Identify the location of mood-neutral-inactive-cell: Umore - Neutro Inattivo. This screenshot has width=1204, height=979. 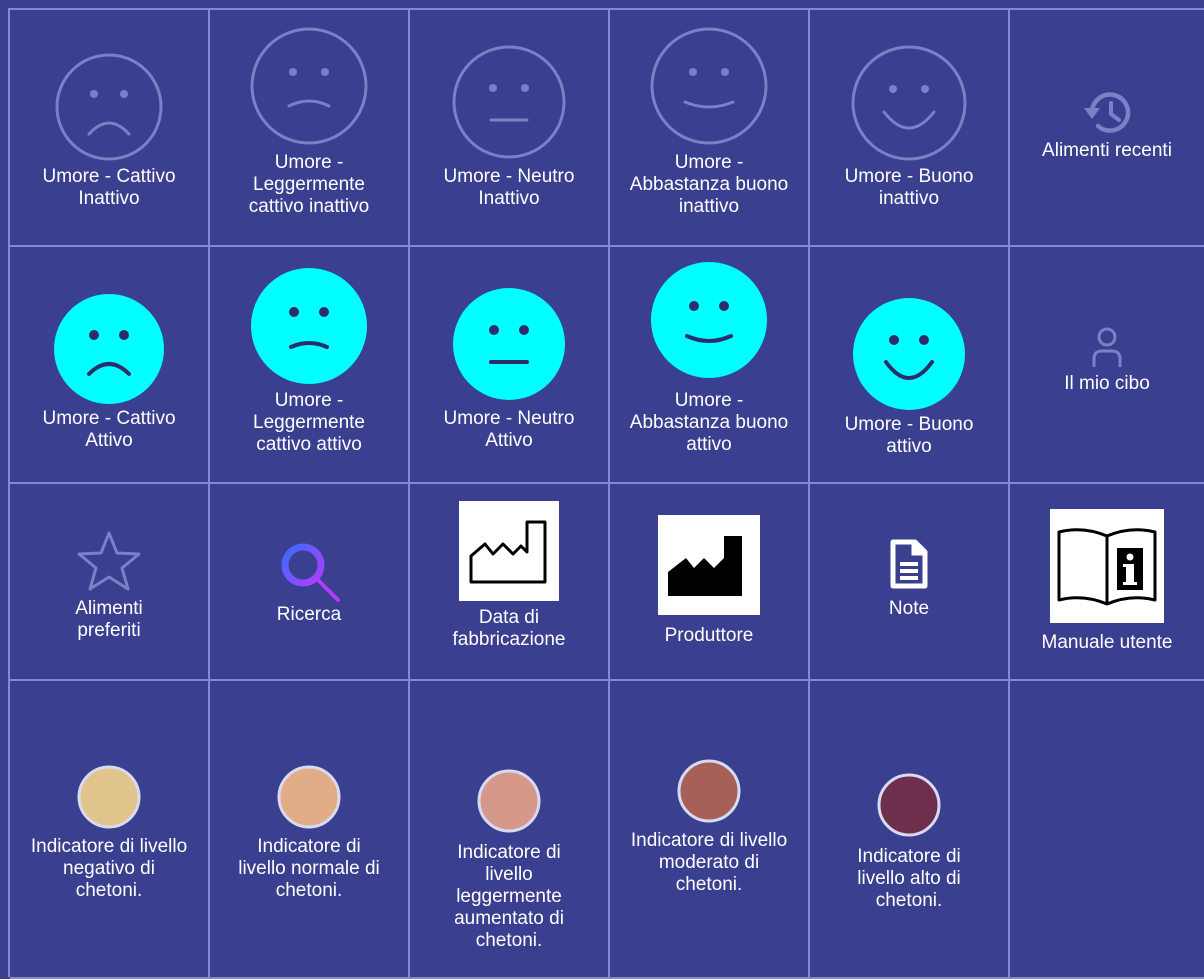
(510, 128).